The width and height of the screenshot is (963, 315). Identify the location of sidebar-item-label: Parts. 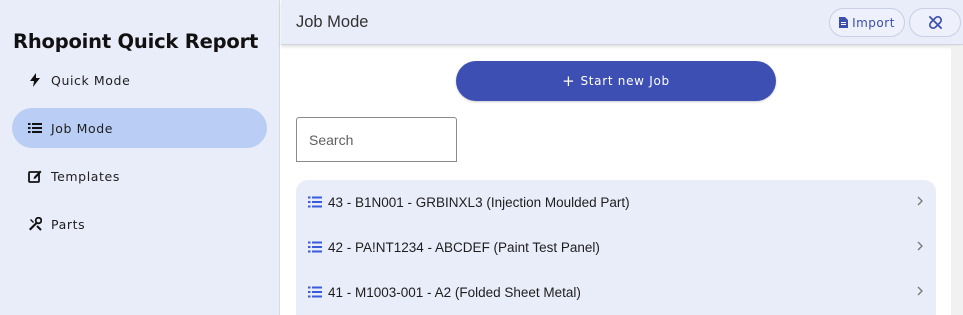
(68, 224).